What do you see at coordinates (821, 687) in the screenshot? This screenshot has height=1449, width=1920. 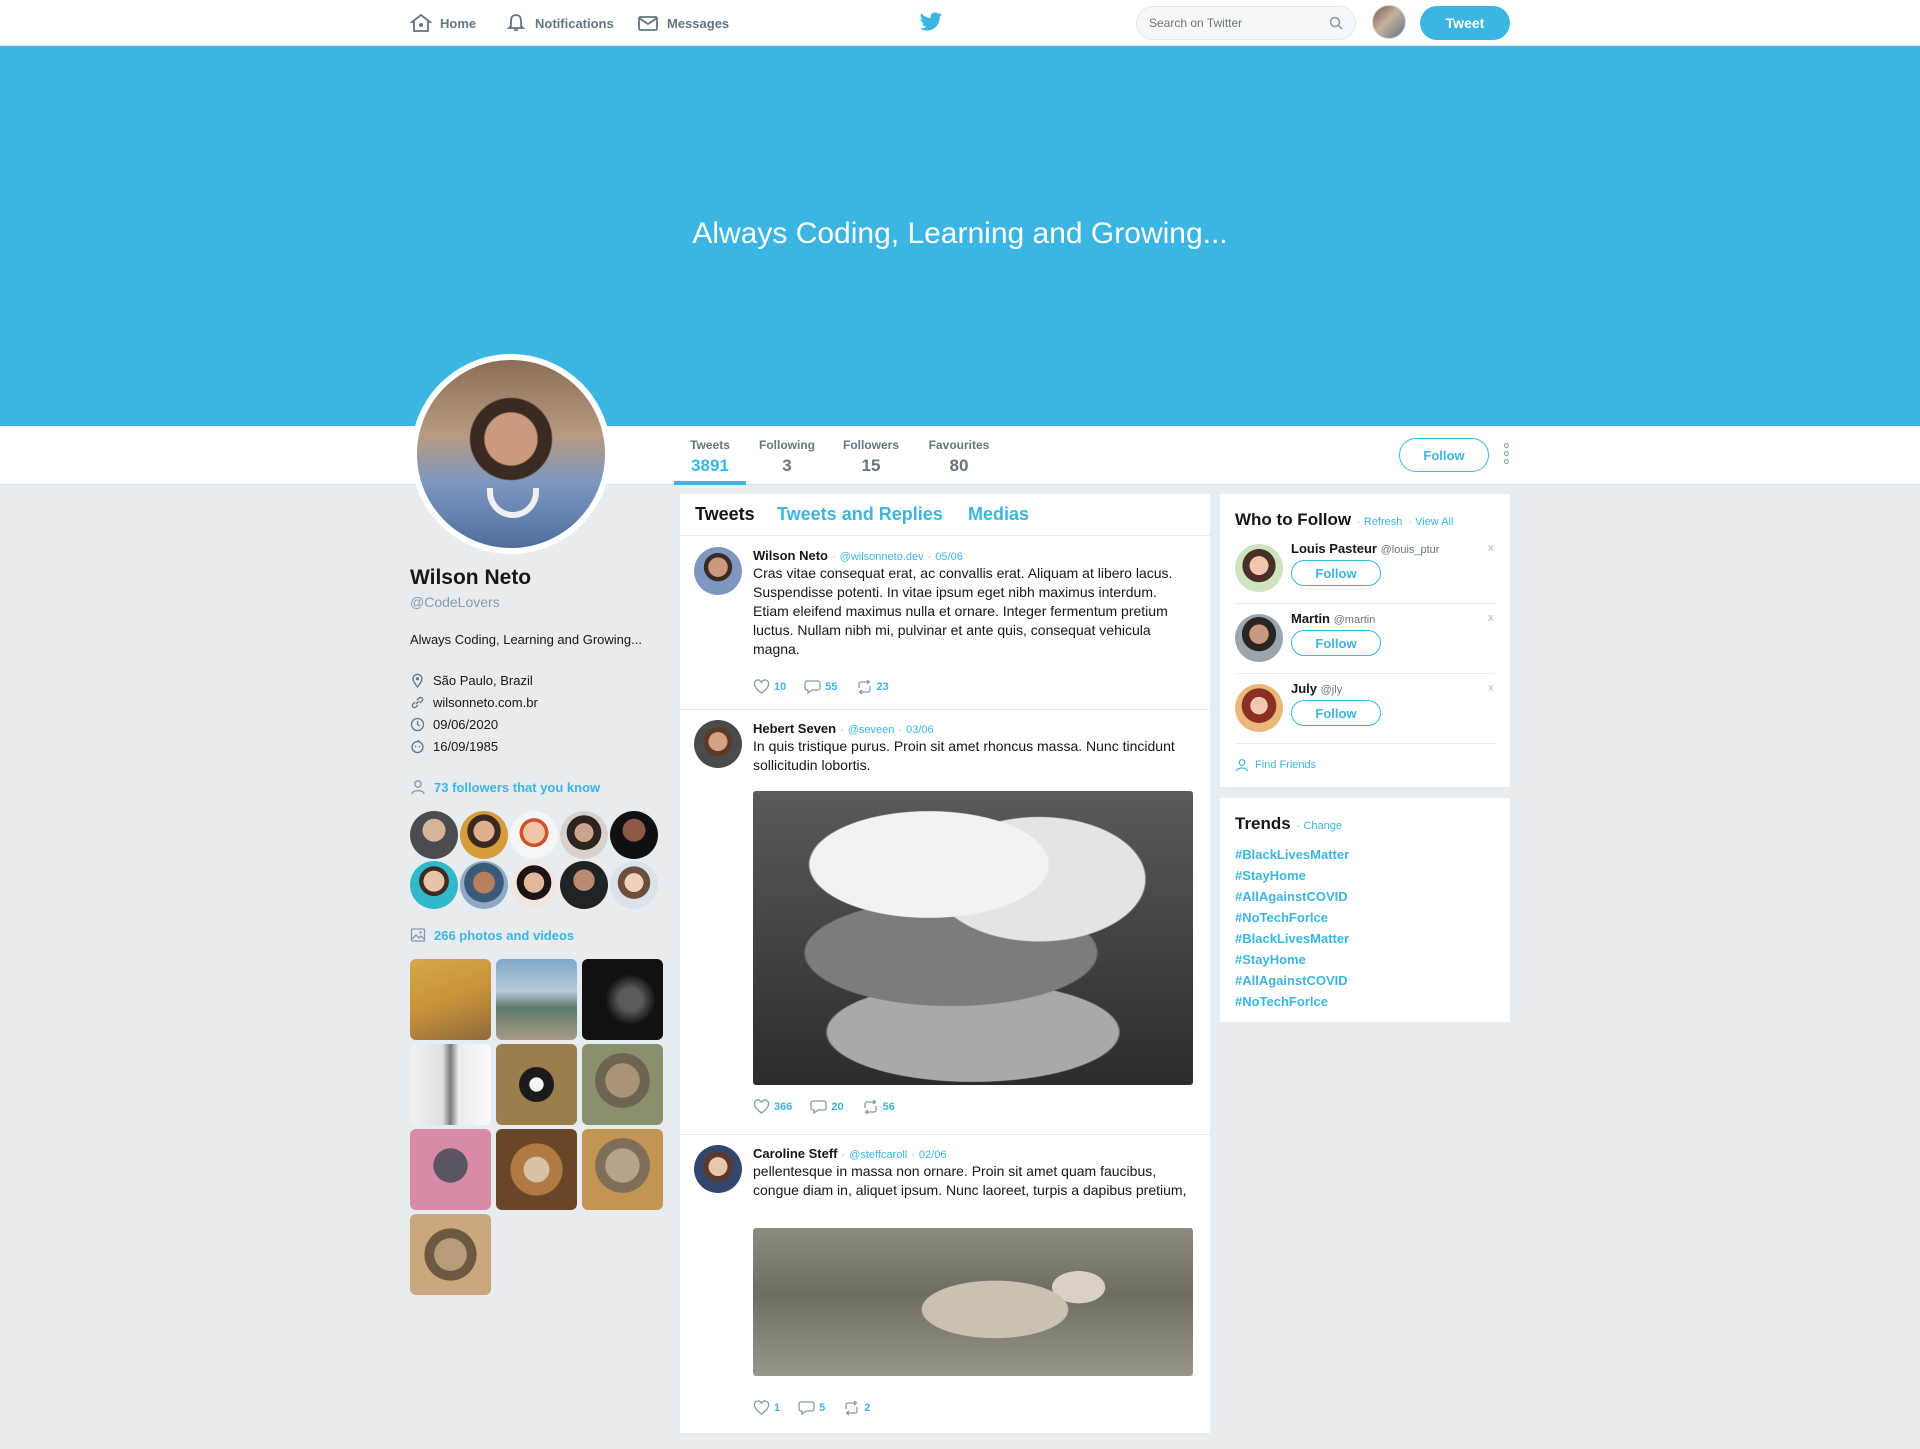 I see `comment-action: 55` at bounding box center [821, 687].